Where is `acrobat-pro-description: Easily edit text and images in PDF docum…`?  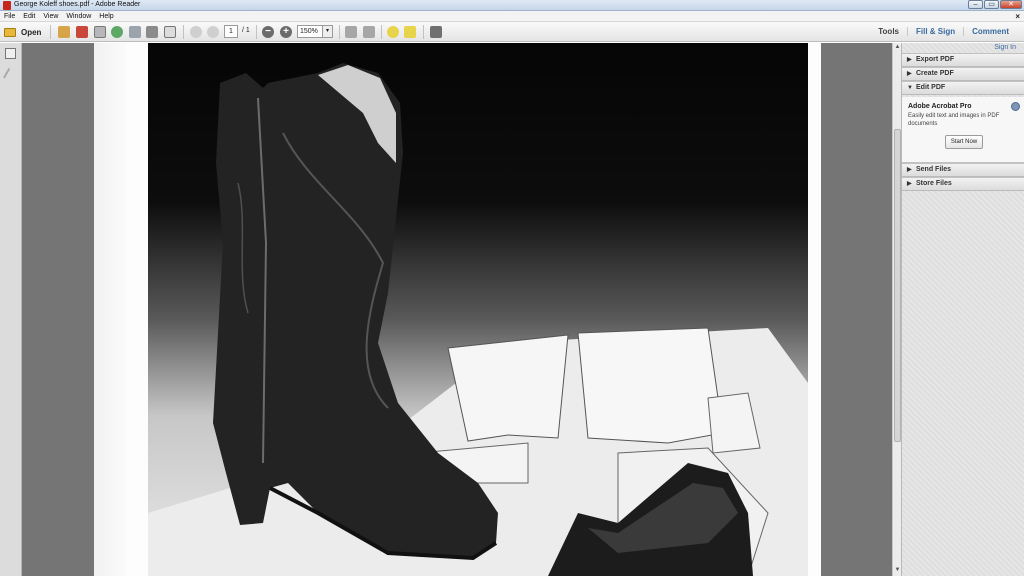 acrobat-pro-description: Easily edit text and images in PDF docum… is located at coordinates (954, 120).